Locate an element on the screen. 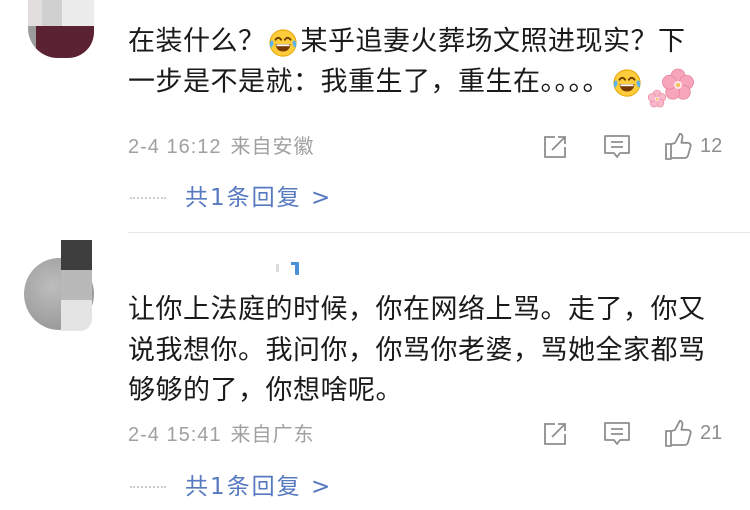 The width and height of the screenshot is (750, 510). comment-location: 来自广东 is located at coordinates (272, 435).